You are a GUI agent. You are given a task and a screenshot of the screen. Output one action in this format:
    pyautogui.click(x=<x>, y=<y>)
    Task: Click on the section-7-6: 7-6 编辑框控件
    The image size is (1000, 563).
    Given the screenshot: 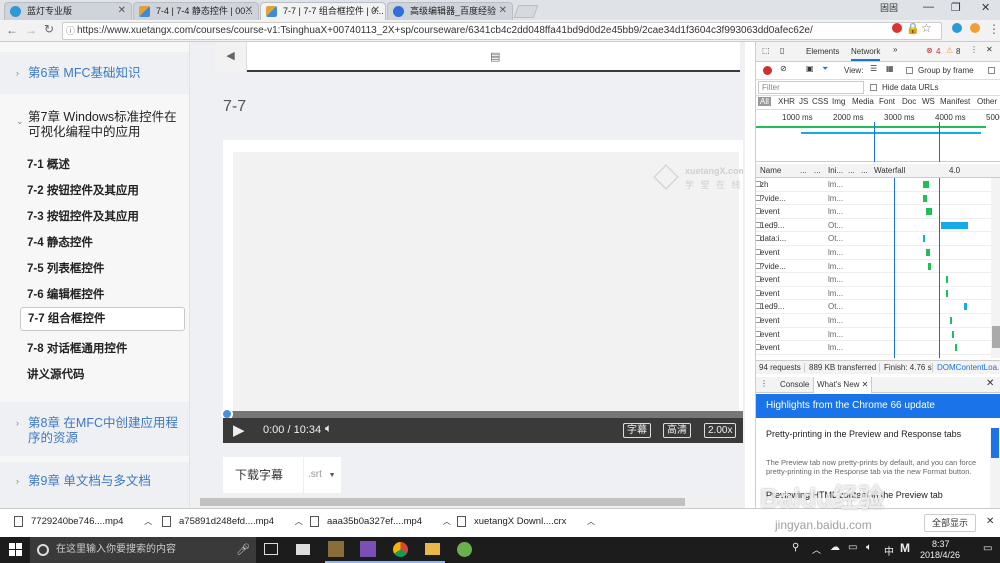 What is the action you would take?
    pyautogui.click(x=65, y=294)
    